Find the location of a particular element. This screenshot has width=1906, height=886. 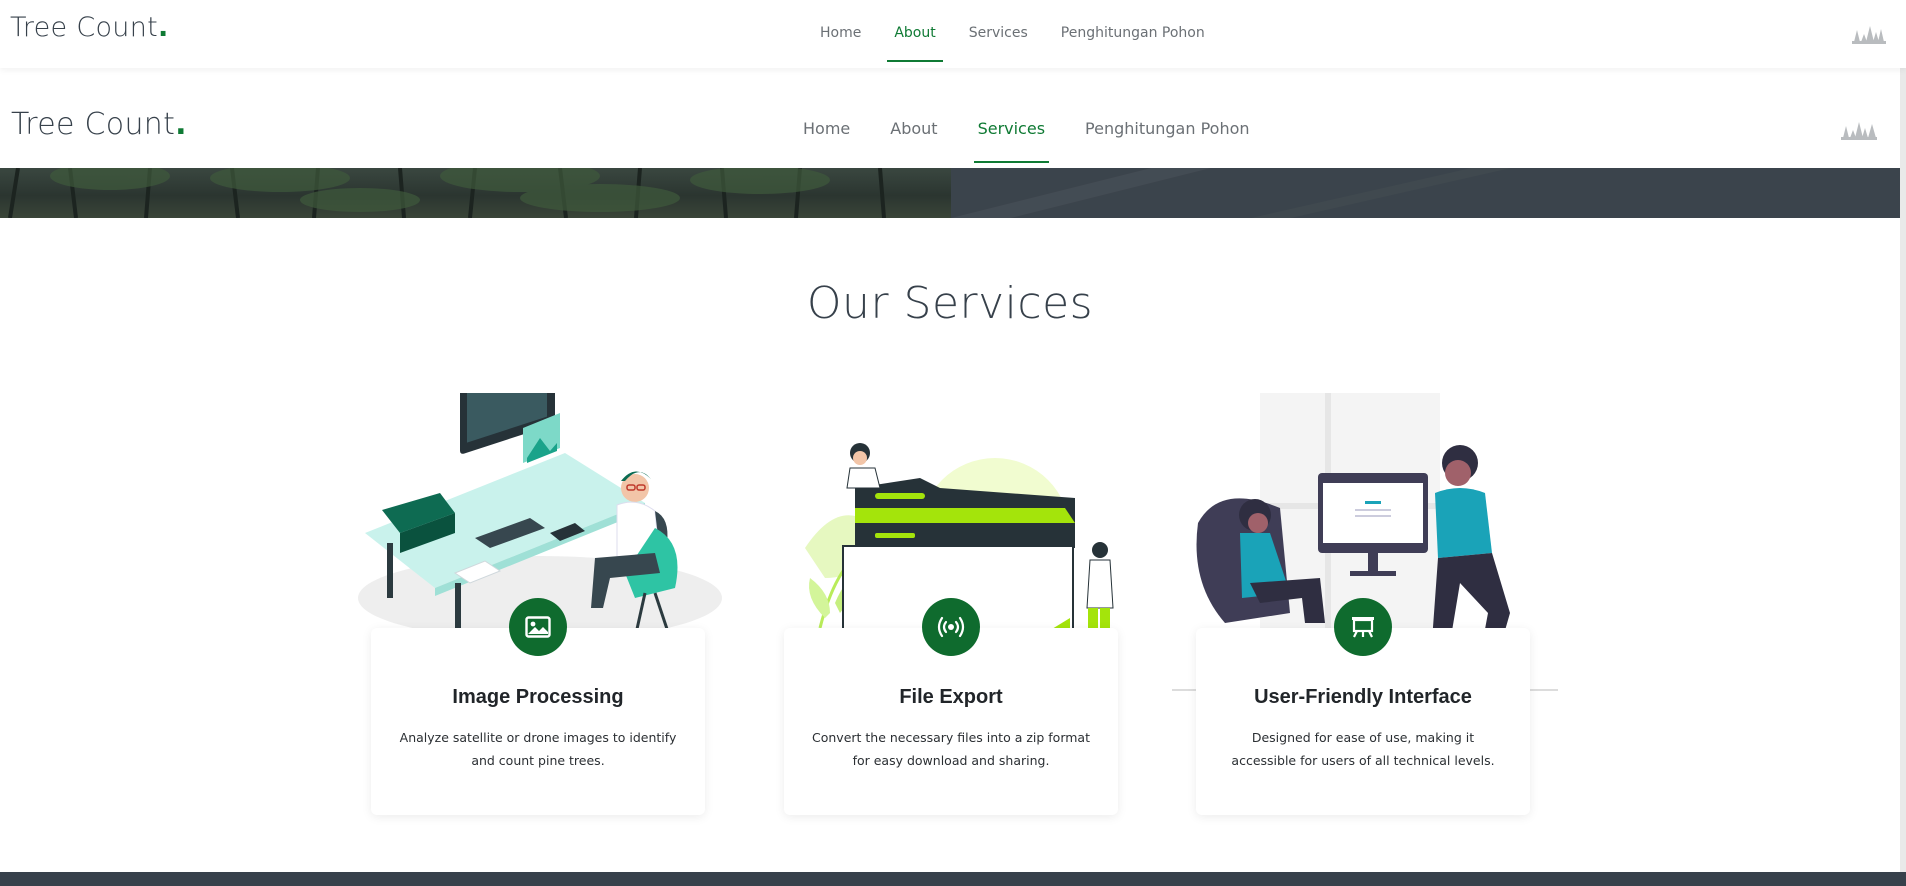

card-title: User-Friendly Interface is located at coordinates (1363, 697).